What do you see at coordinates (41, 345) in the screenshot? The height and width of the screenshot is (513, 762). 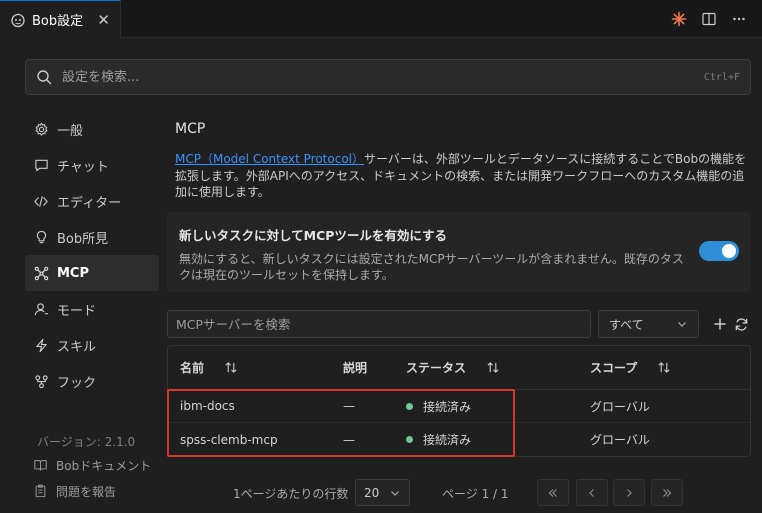 I see `lightning-icon` at bounding box center [41, 345].